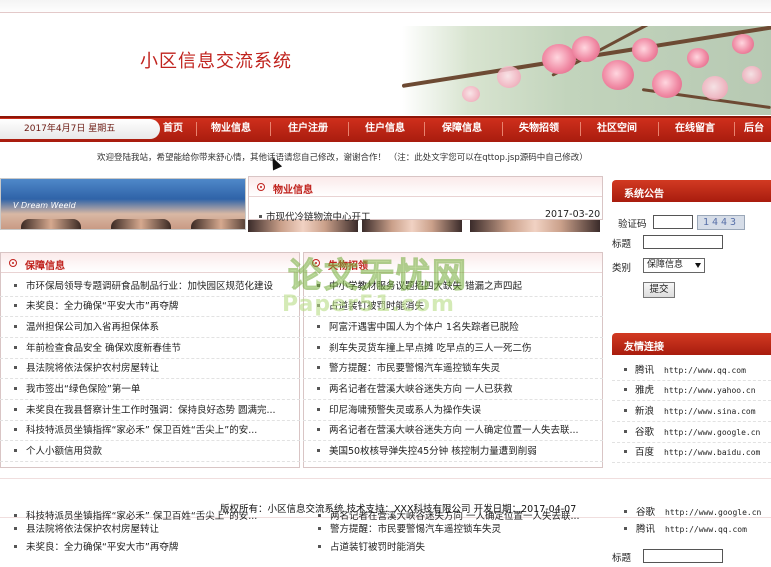 The image size is (771, 567). What do you see at coordinates (453, 349) in the screenshot?
I see `lost-found-item: 刹车失灵货车撞上早点摊 吃早点的三人一死二伤` at bounding box center [453, 349].